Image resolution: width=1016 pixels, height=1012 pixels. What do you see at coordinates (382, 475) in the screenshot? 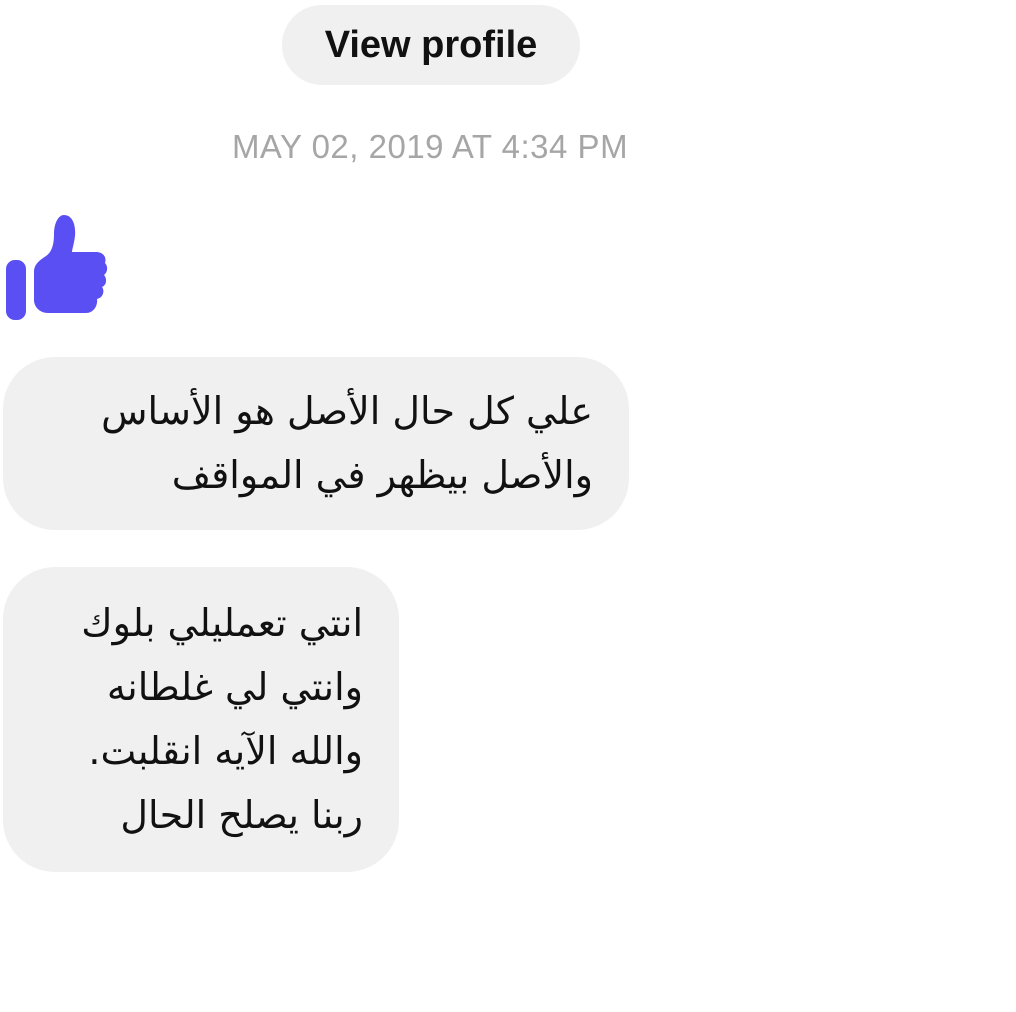
I see `message-line: والأصل بيظهر في المواقف` at bounding box center [382, 475].